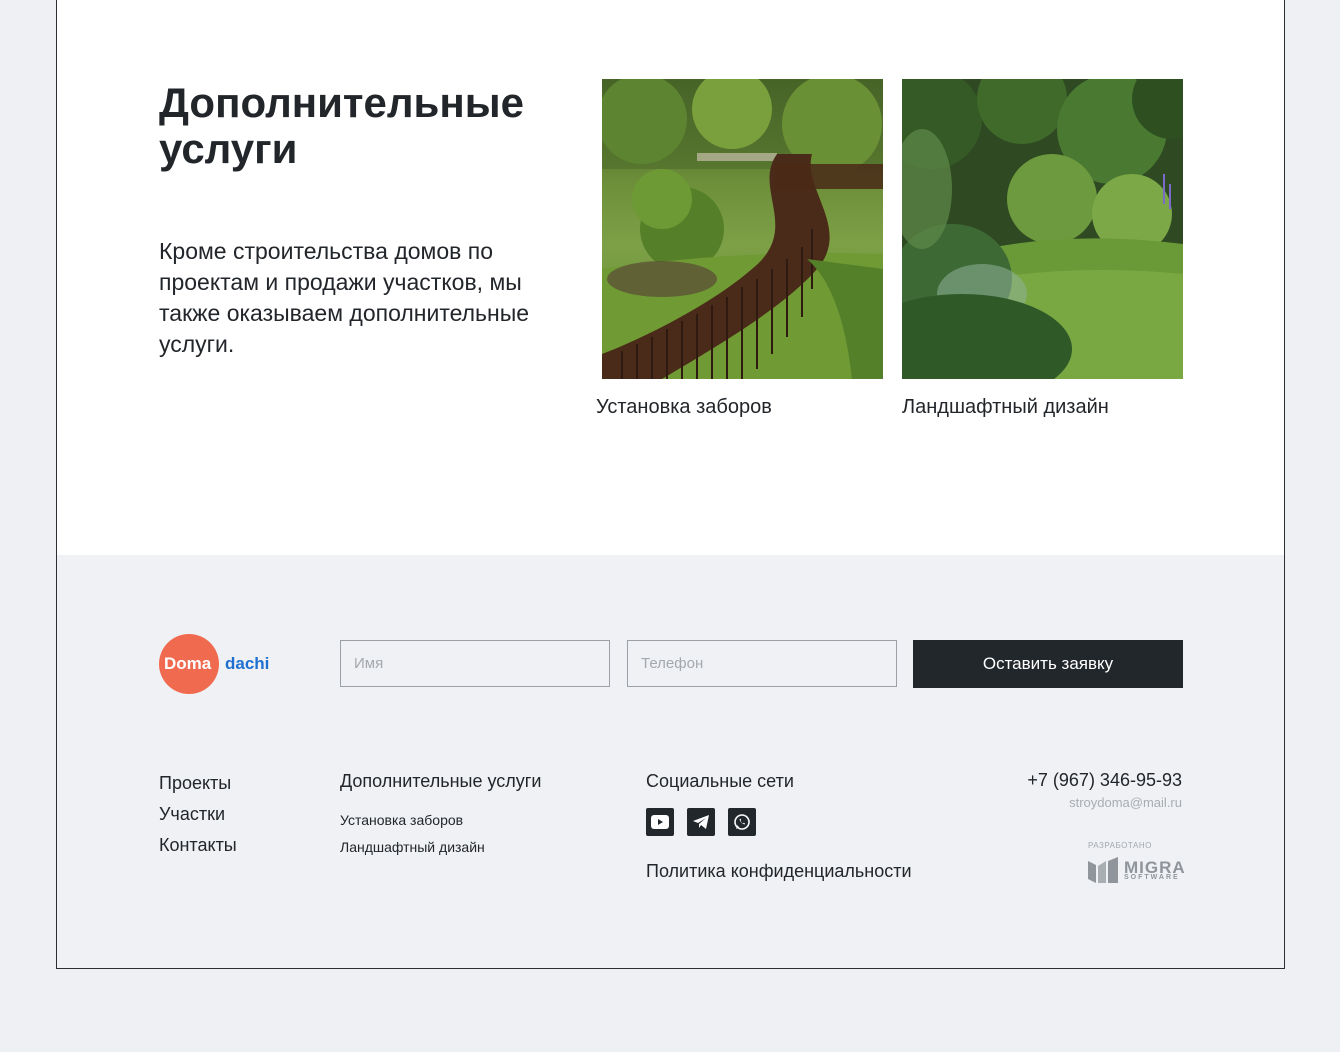  I want to click on card-label-fences: Установка заборов, so click(684, 407).